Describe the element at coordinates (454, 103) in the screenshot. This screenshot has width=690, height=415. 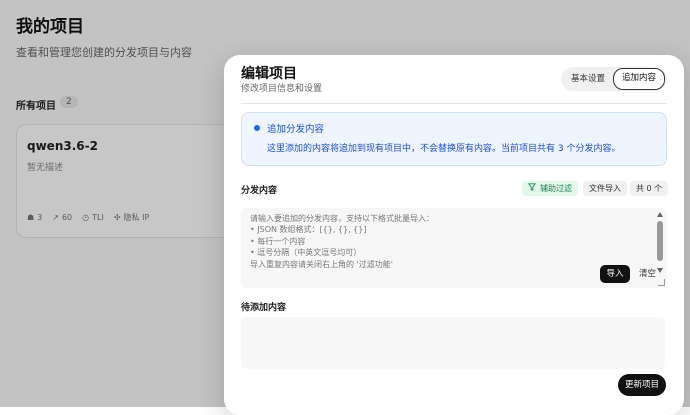
I see `header-divider` at that location.